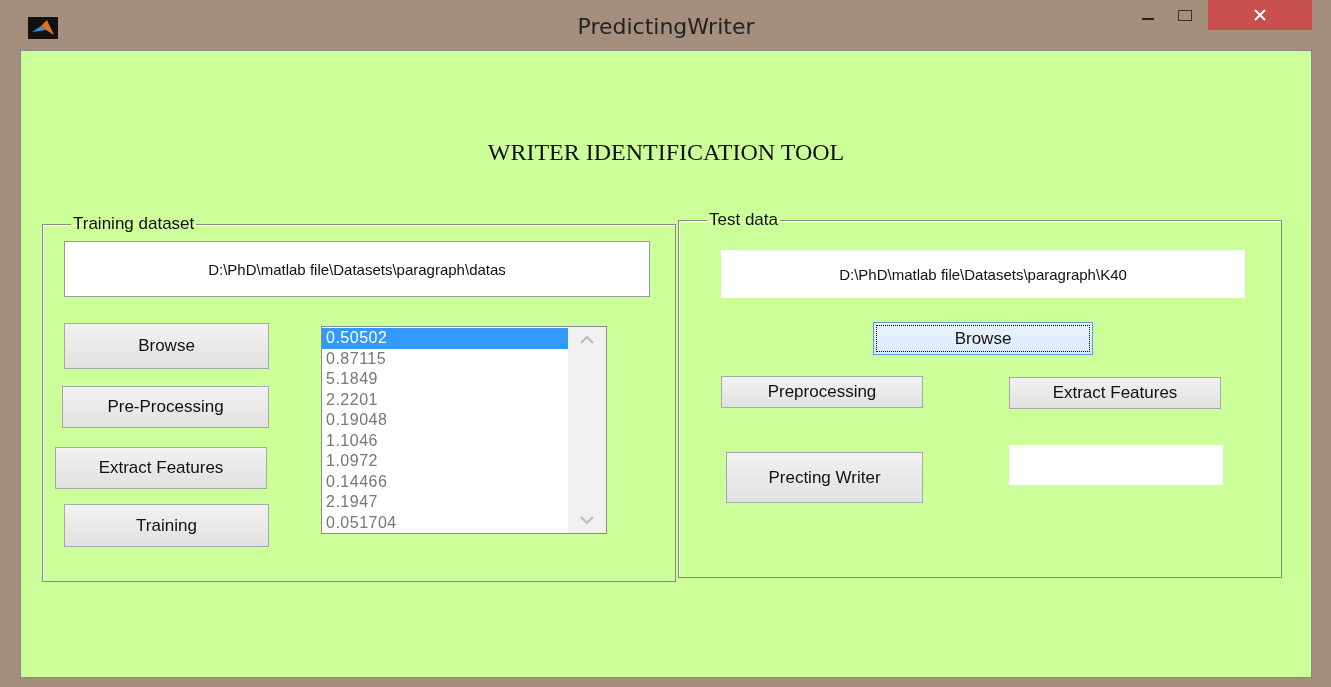 The image size is (1331, 687). Describe the element at coordinates (445, 399) in the screenshot. I see `list-item: 2.2201` at that location.